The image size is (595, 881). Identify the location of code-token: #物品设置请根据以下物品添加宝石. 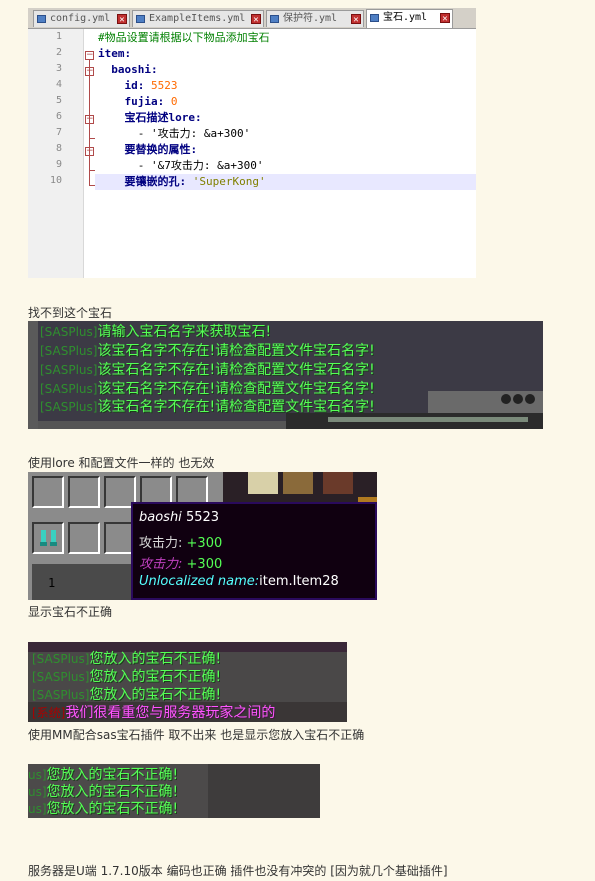
(184, 37).